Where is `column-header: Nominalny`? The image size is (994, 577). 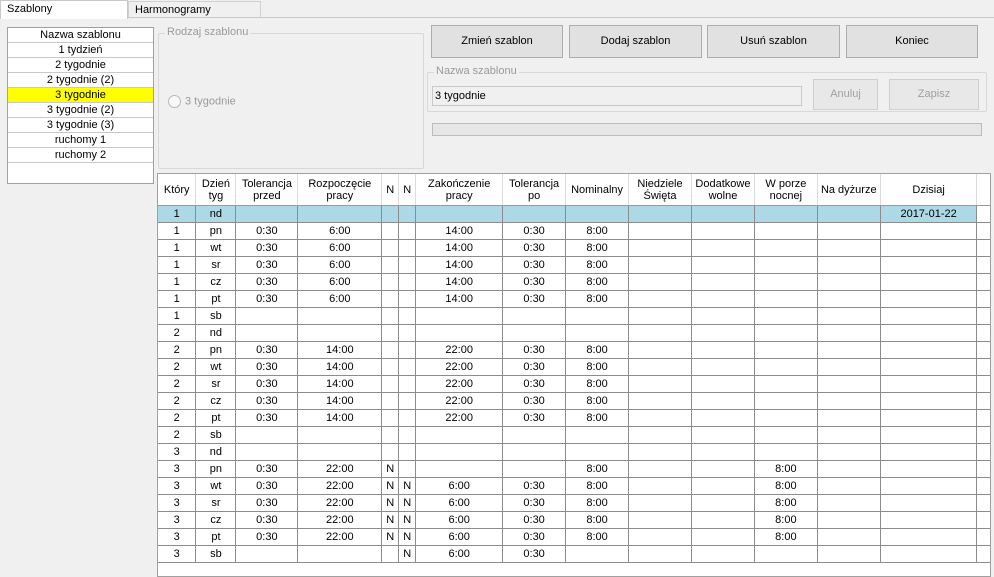 column-header: Nominalny is located at coordinates (597, 190).